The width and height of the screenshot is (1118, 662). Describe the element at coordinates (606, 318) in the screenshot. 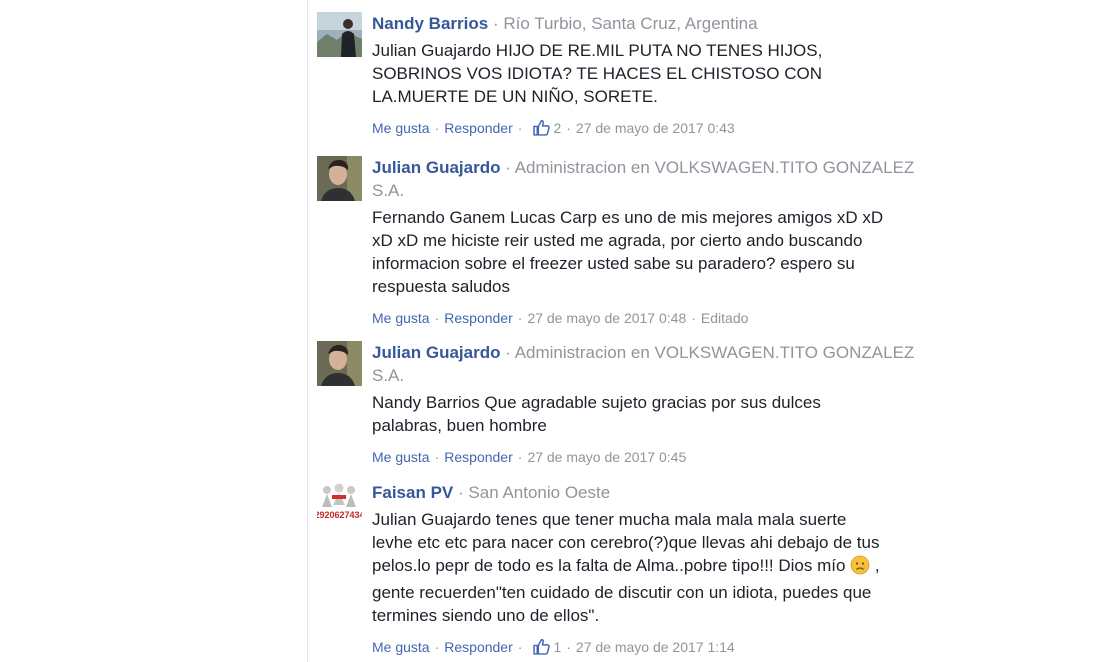

I see `timestamp: 27 de mayo de 2017 0:48` at that location.